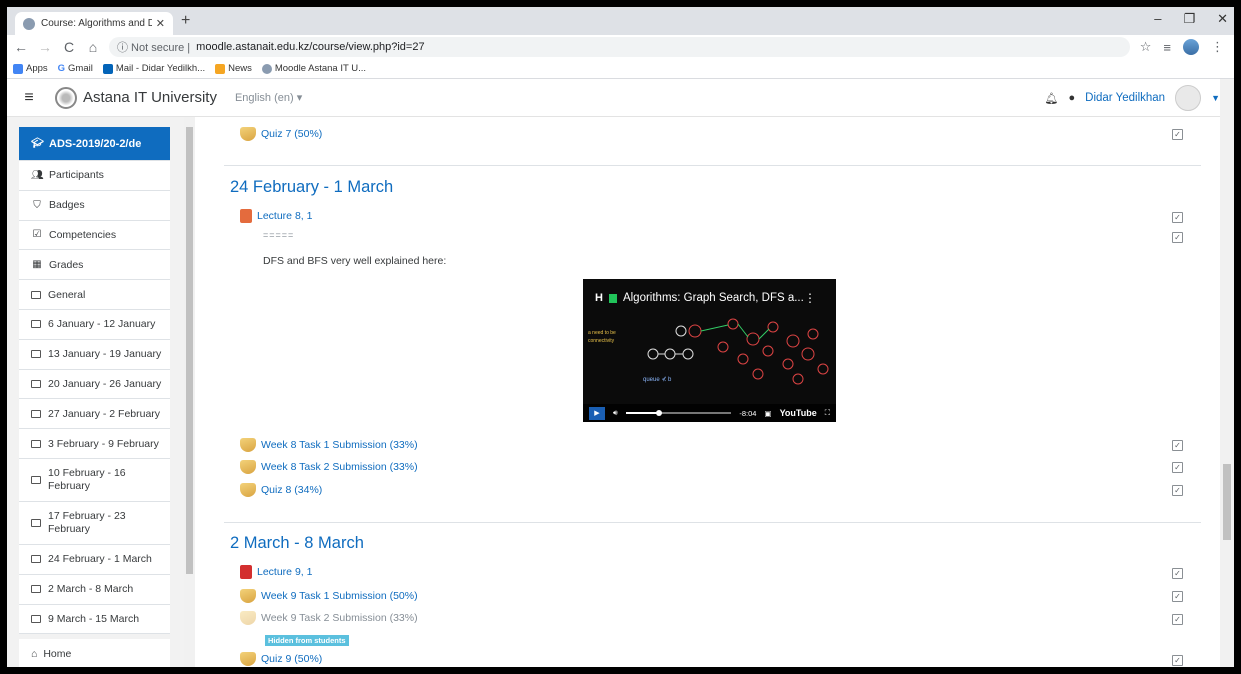 The image size is (1241, 674). What do you see at coordinates (1227, 373) in the screenshot?
I see `page-scrollbar` at bounding box center [1227, 373].